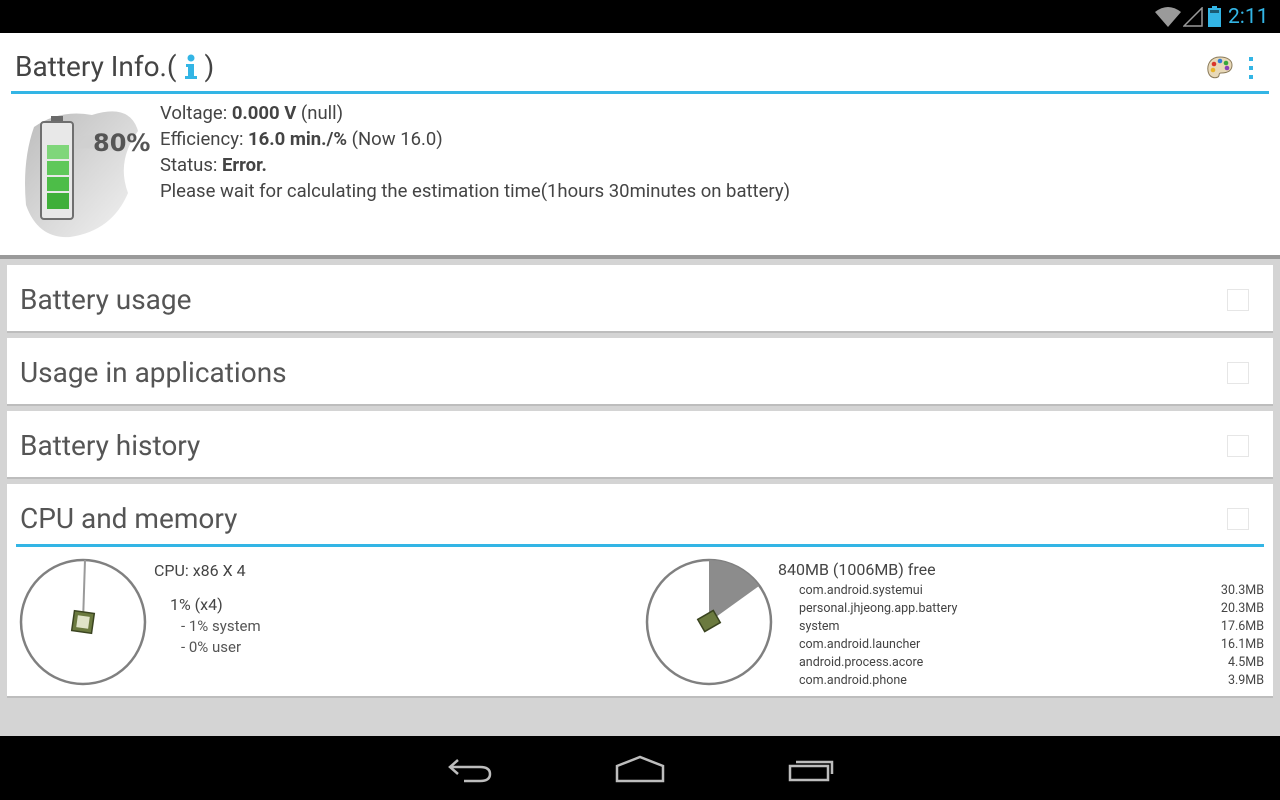  Describe the element at coordinates (191, 67) in the screenshot. I see `info-icon` at that location.